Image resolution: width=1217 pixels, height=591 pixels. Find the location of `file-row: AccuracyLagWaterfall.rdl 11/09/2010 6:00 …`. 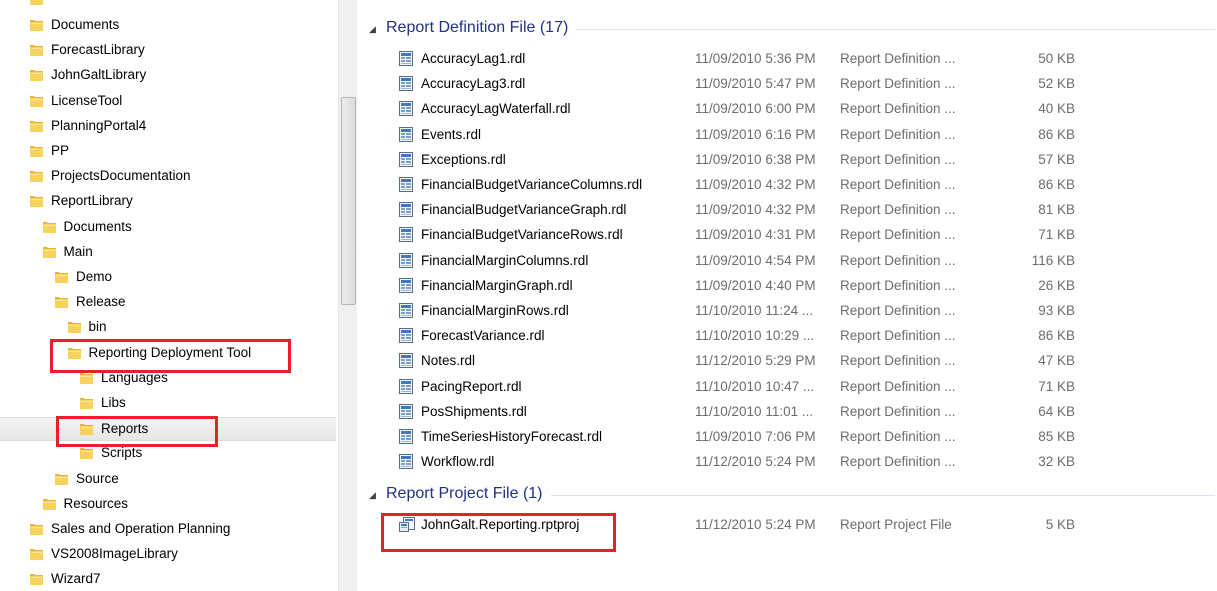

file-row: AccuracyLagWaterfall.rdl 11/09/2010 6:00 … is located at coordinates (759, 109).